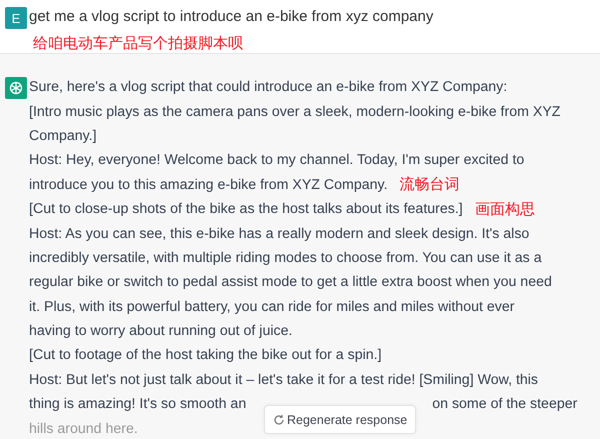  Describe the element at coordinates (83, 428) in the screenshot. I see `script-line: hills around here.` at that location.